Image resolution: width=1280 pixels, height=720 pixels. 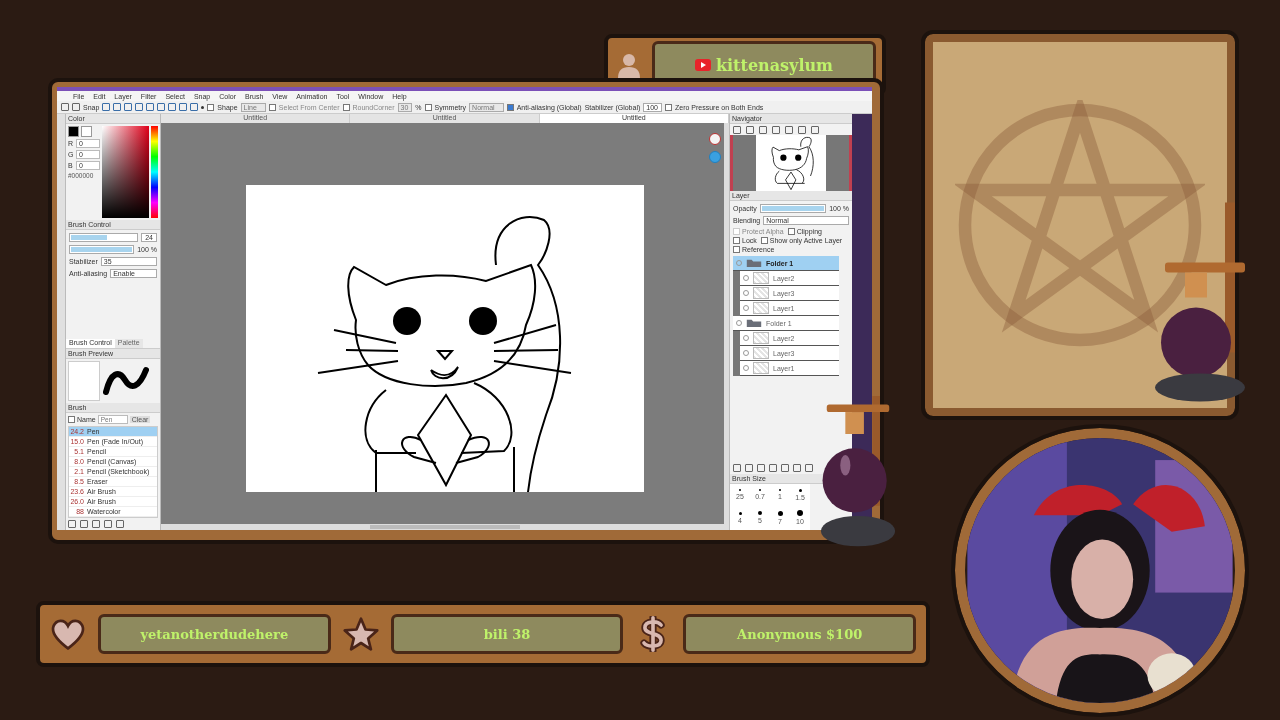 I want to click on alert-slot: bili 38, so click(x=507, y=634).